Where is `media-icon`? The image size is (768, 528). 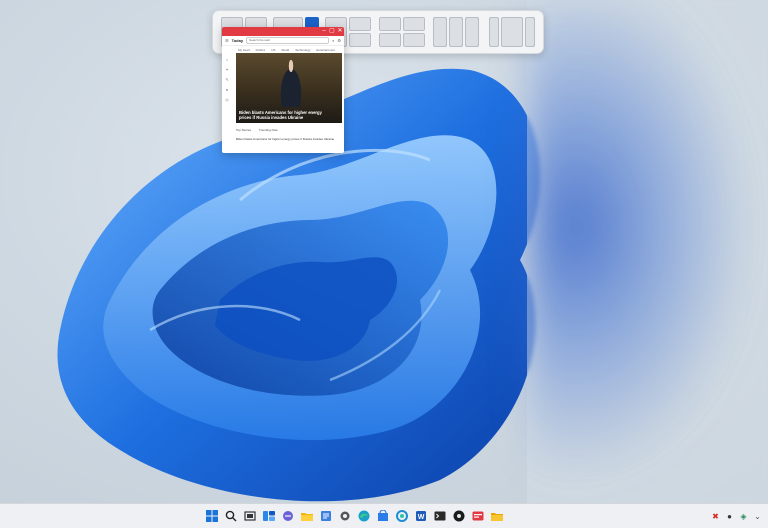 media-icon is located at coordinates (459, 516).